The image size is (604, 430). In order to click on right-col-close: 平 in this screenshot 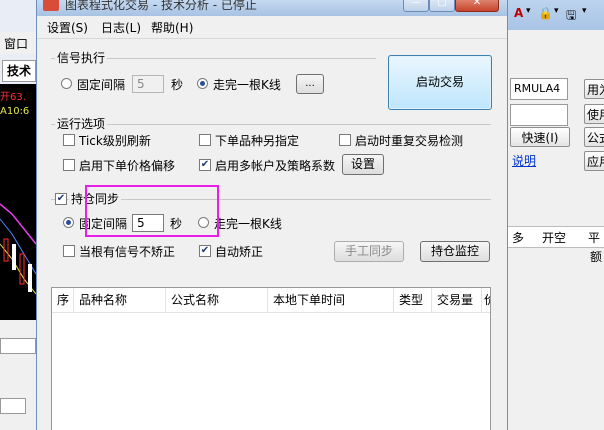, I will do `click(594, 238)`.